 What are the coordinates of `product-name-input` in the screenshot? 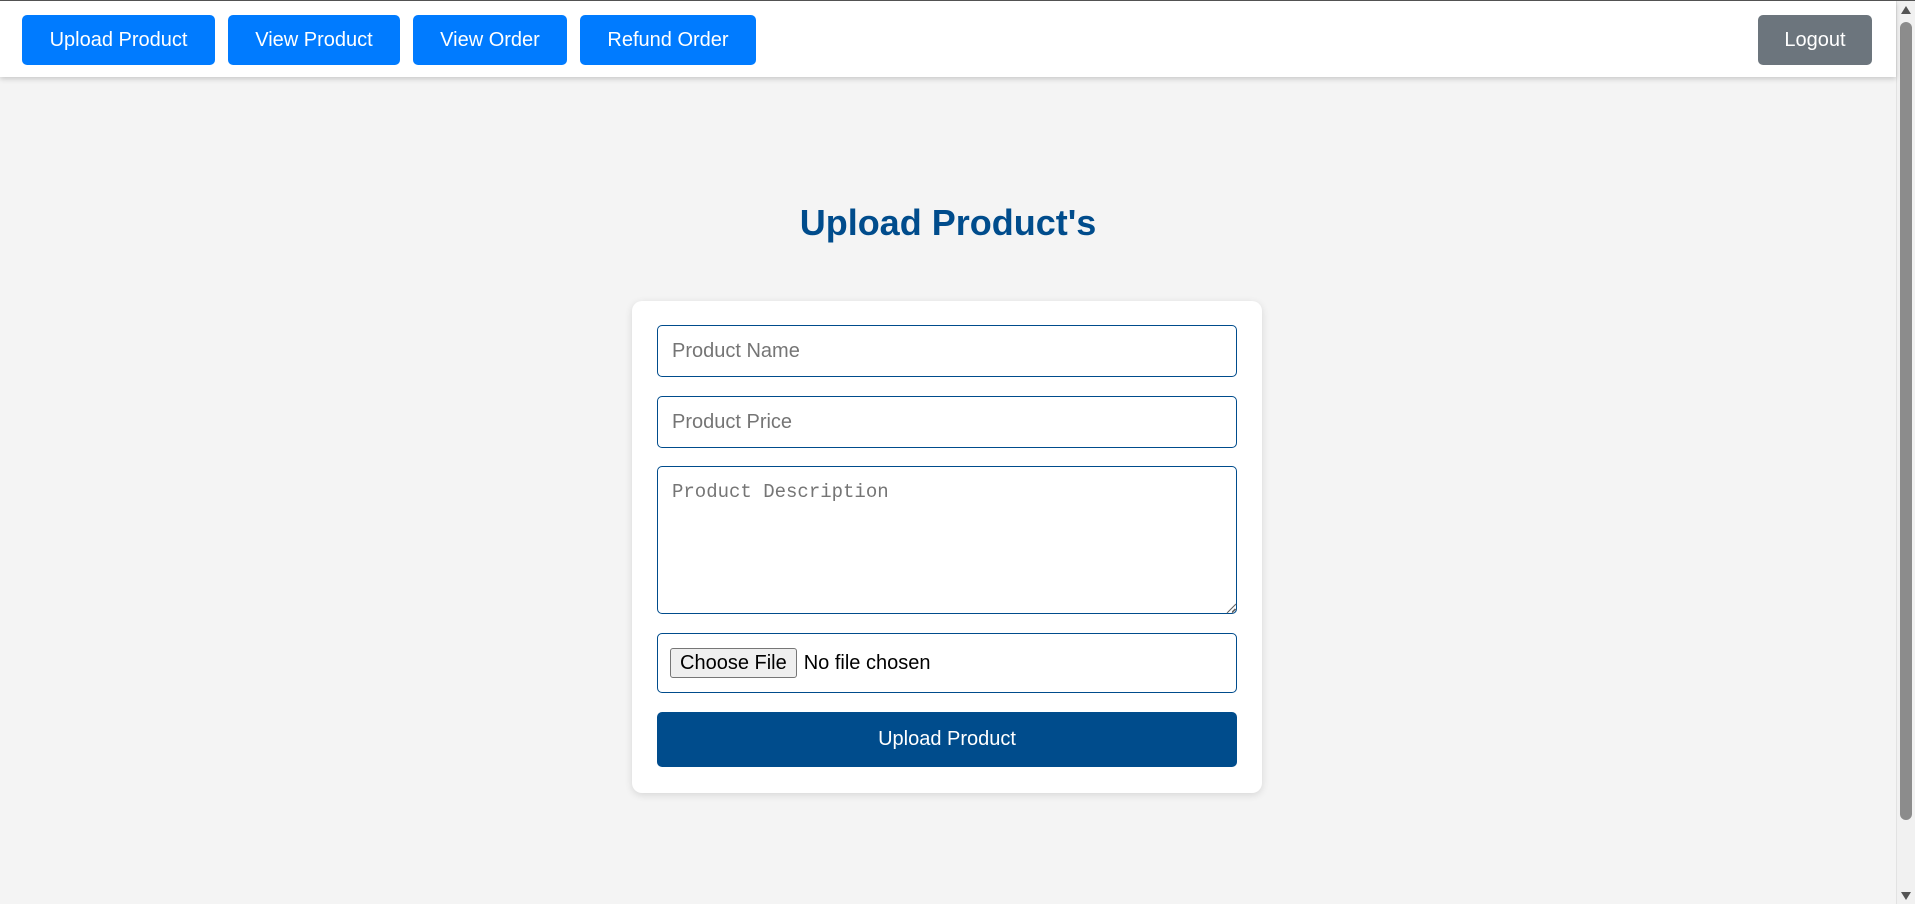 It's located at (947, 351).